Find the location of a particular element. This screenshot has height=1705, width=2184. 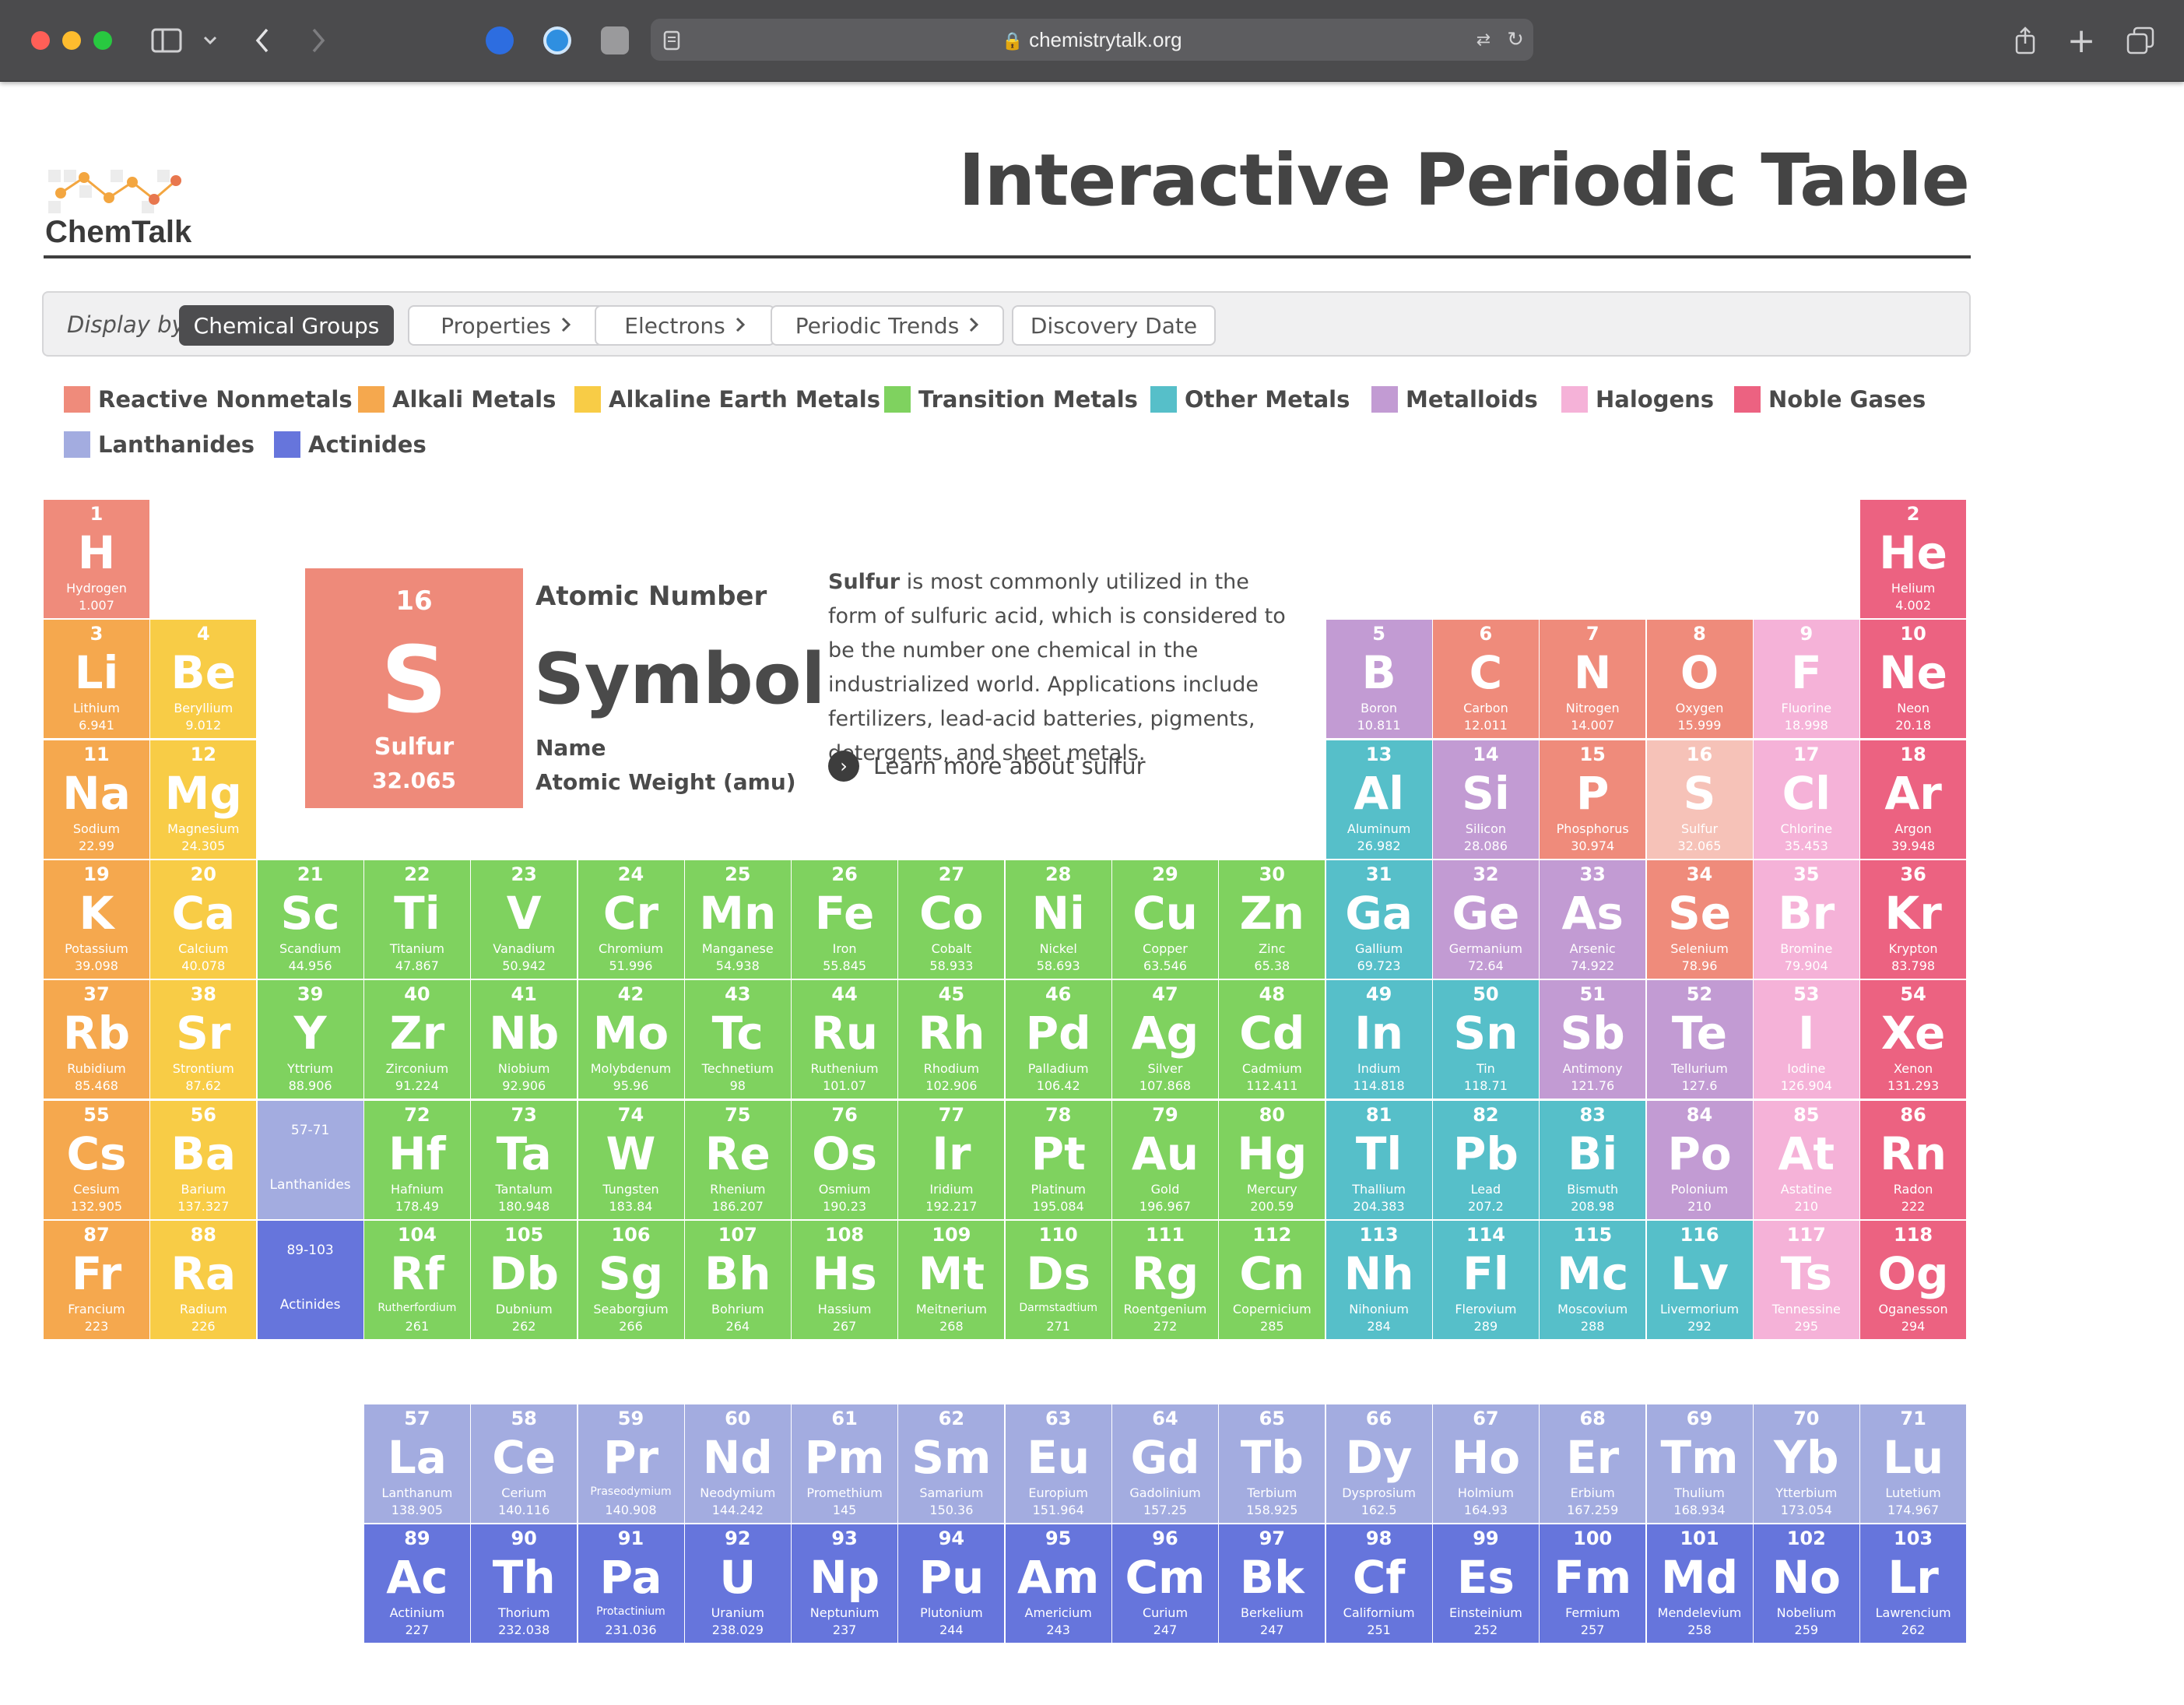

tab-overview-icon is located at coordinates (2140, 40).